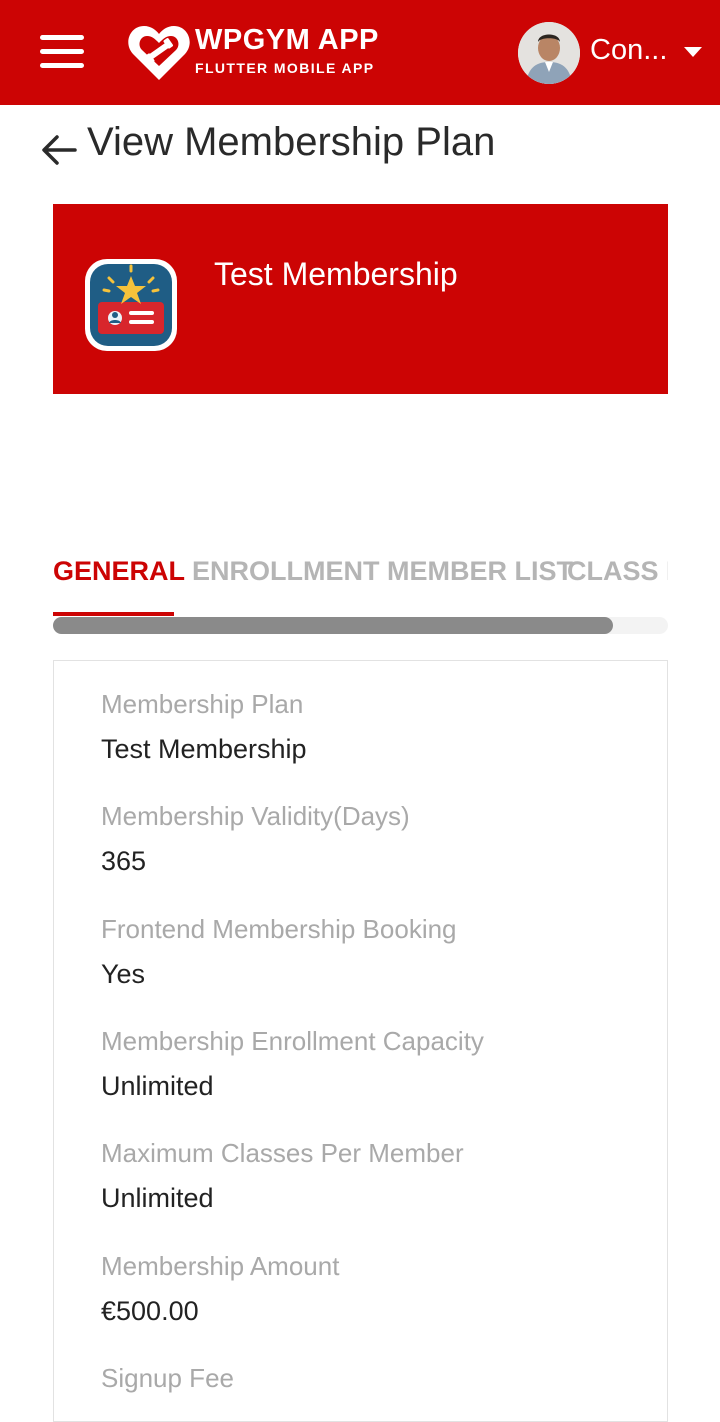 The width and height of the screenshot is (720, 1422). What do you see at coordinates (62, 52) in the screenshot?
I see `hamburger-menu-icon` at bounding box center [62, 52].